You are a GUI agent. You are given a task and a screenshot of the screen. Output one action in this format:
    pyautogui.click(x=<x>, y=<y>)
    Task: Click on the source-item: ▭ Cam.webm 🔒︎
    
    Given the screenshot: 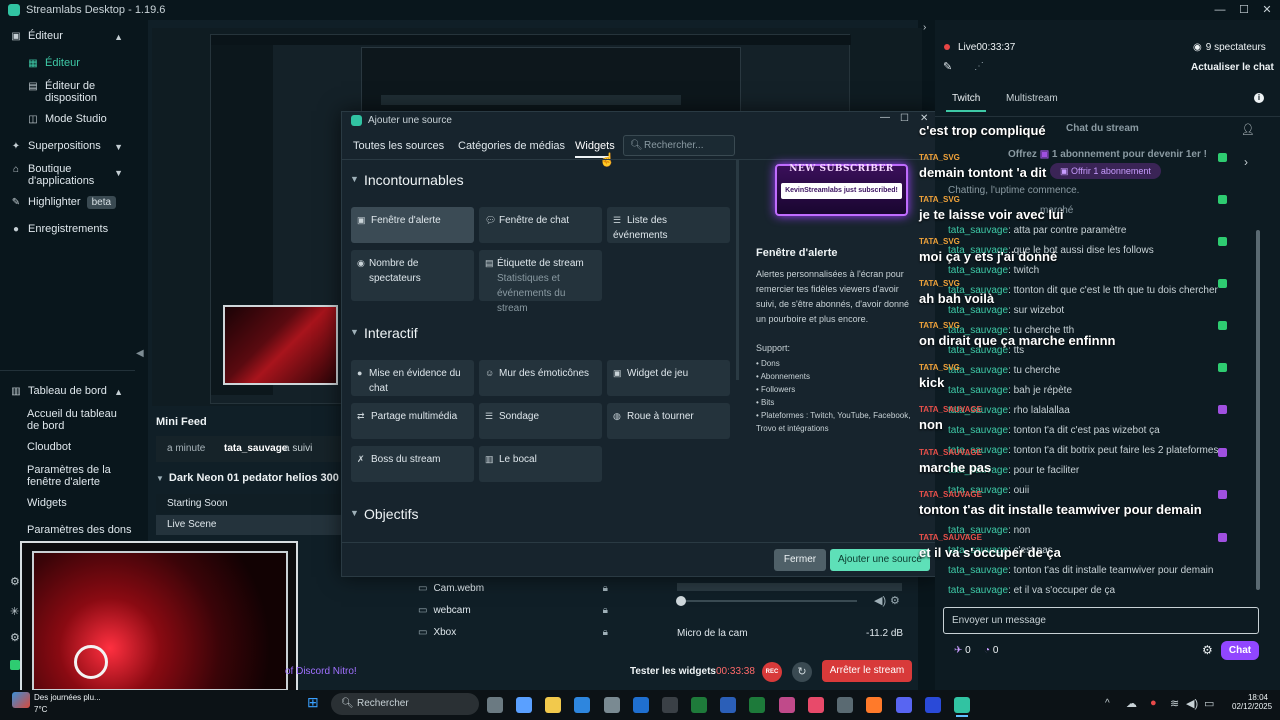 What is the action you would take?
    pyautogui.click(x=513, y=588)
    